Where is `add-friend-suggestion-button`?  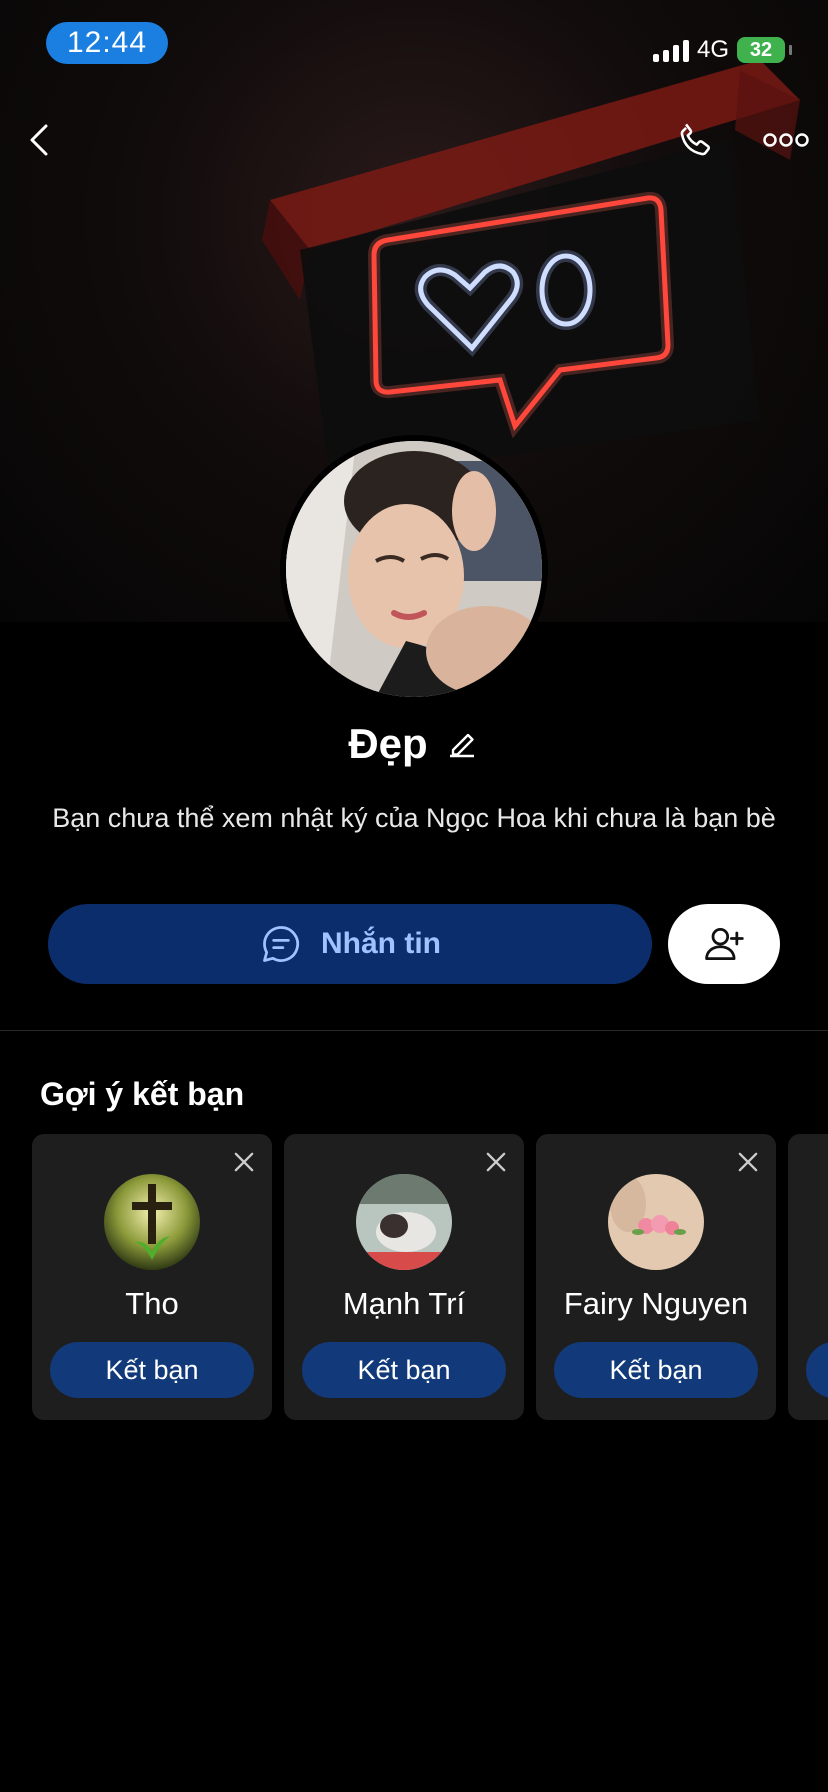 add-friend-suggestion-button is located at coordinates (817, 1370).